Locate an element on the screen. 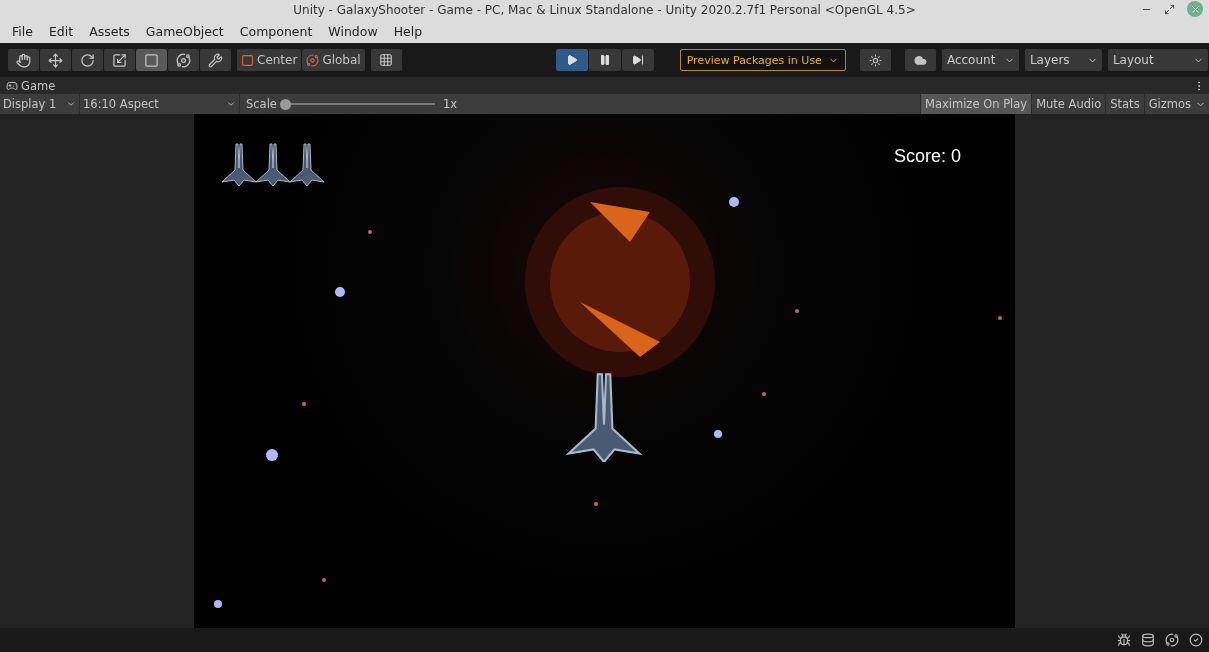  dropdown-label: Display 1 is located at coordinates (30, 104).